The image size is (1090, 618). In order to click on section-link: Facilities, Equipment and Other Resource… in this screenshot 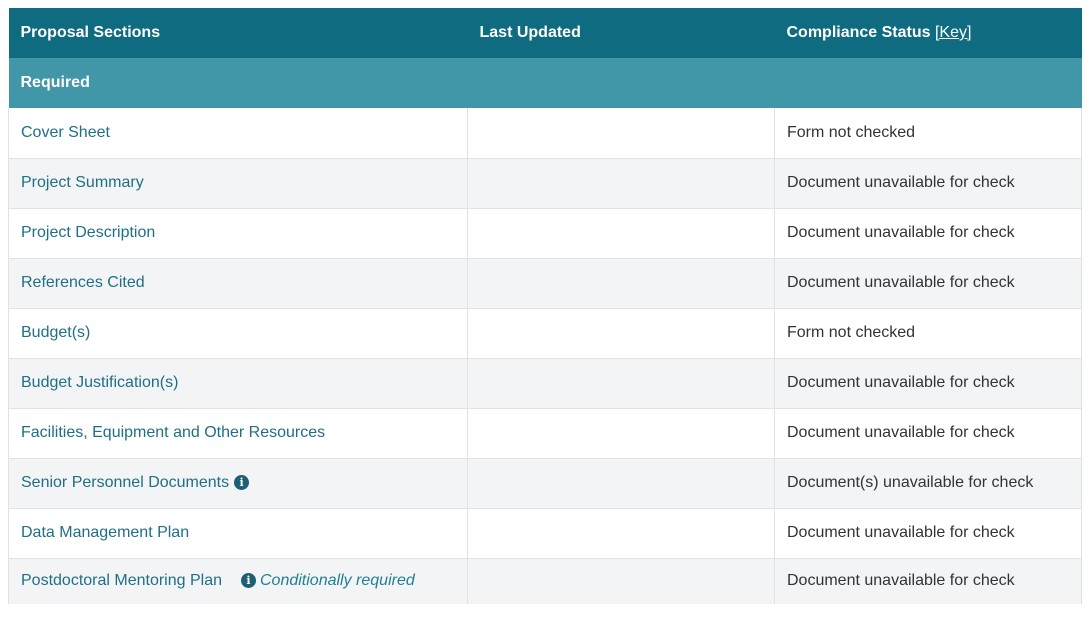, I will do `click(173, 432)`.